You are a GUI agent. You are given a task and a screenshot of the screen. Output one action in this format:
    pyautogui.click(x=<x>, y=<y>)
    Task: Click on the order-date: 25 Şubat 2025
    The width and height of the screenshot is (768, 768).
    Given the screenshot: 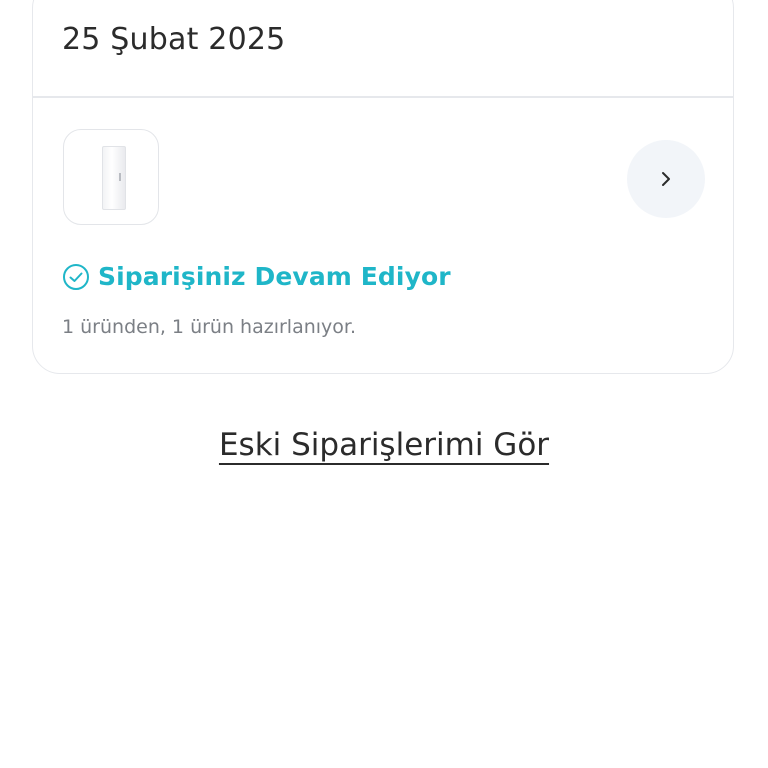 What is the action you would take?
    pyautogui.click(x=174, y=39)
    